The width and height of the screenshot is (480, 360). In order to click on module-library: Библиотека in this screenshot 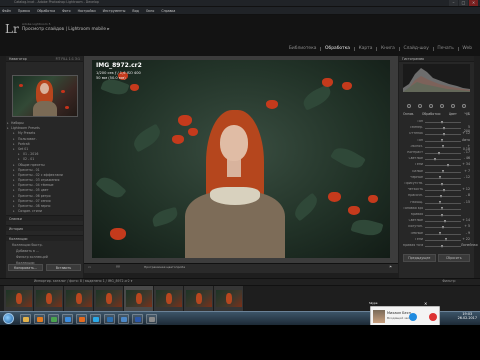, I will do `click(303, 48)`.